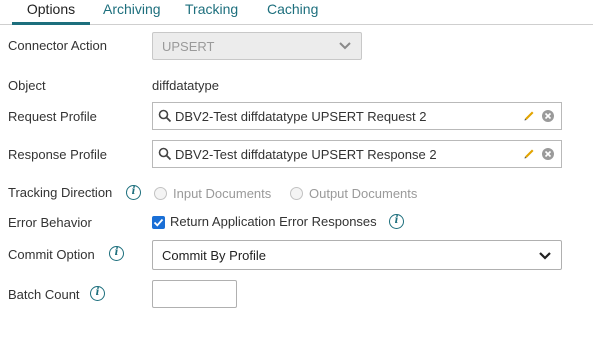 The image size is (593, 341). Describe the element at coordinates (51, 12) in the screenshot. I see `tab-options: Options` at that location.